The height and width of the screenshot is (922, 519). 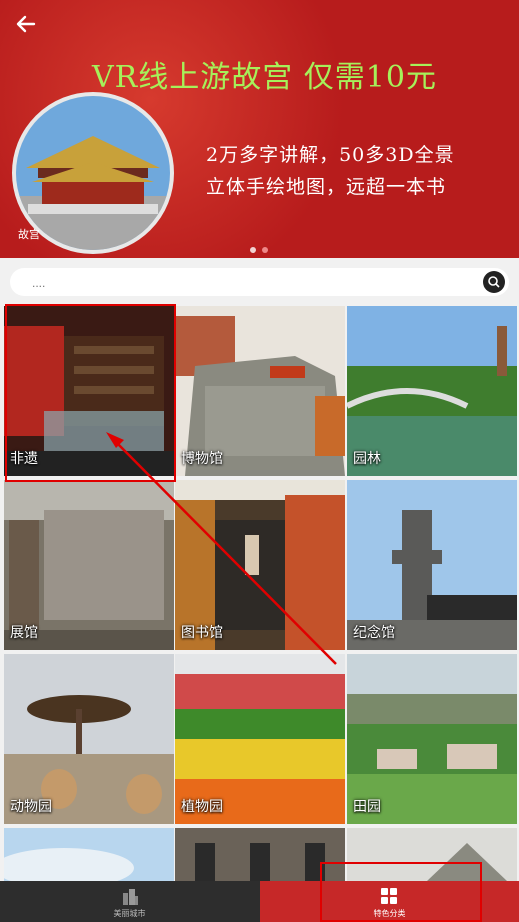 I want to click on category-label: 动物园, so click(x=31, y=807).